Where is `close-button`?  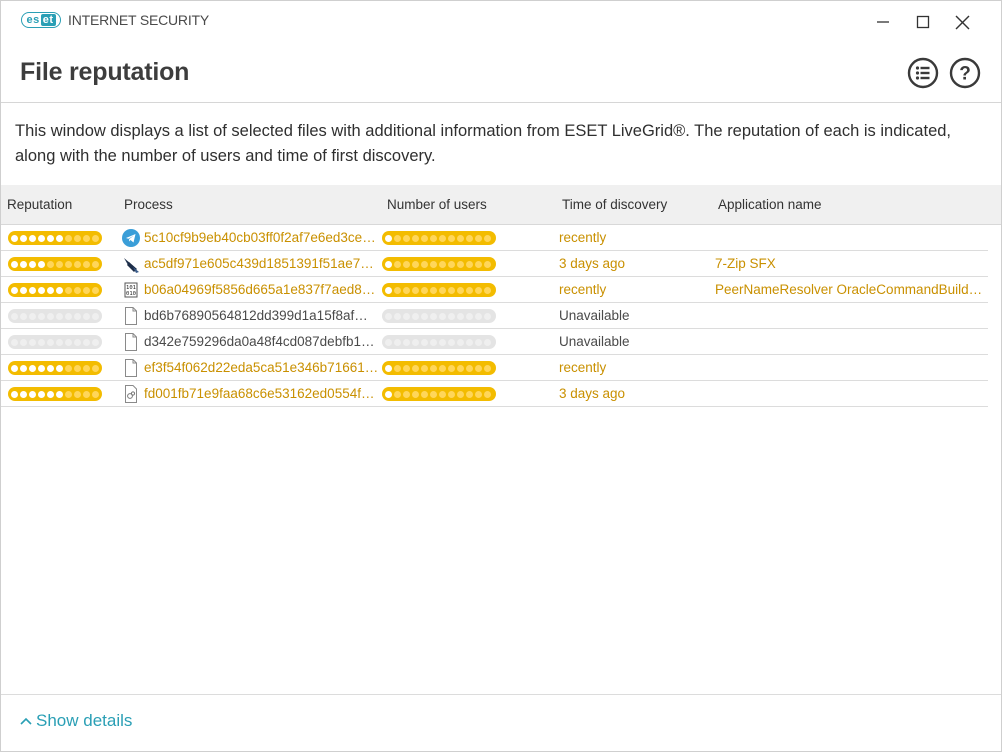 close-button is located at coordinates (962, 22).